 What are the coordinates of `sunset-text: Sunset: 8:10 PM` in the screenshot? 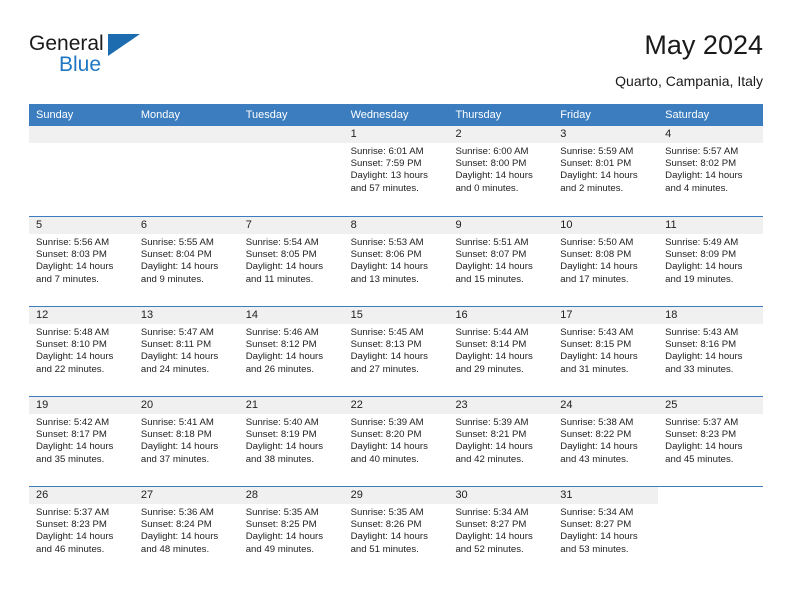 It's located at (71, 345).